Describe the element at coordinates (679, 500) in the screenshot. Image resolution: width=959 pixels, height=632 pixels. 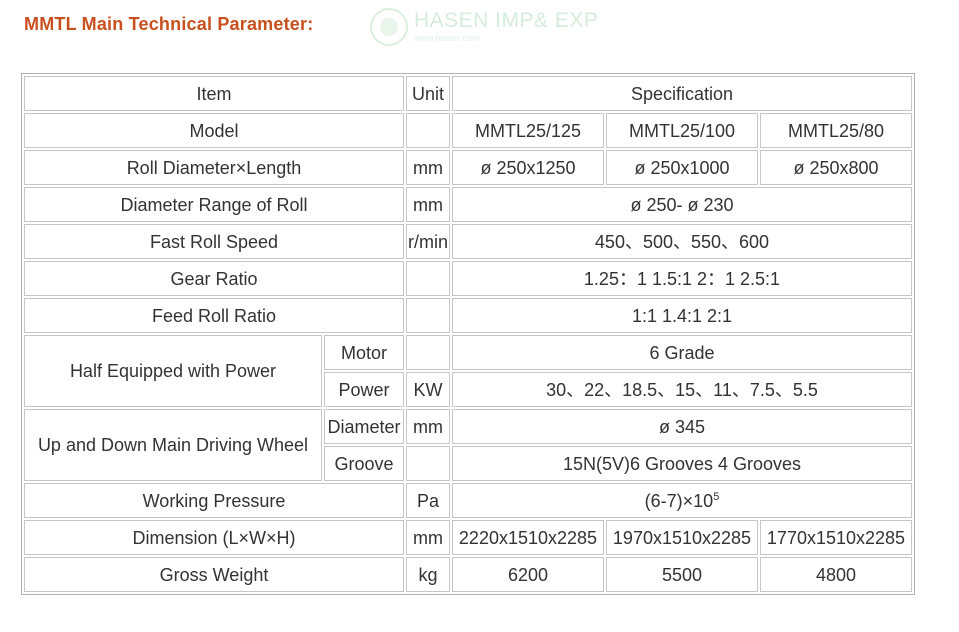
I see `pressure-base: (6-7)×10` at that location.